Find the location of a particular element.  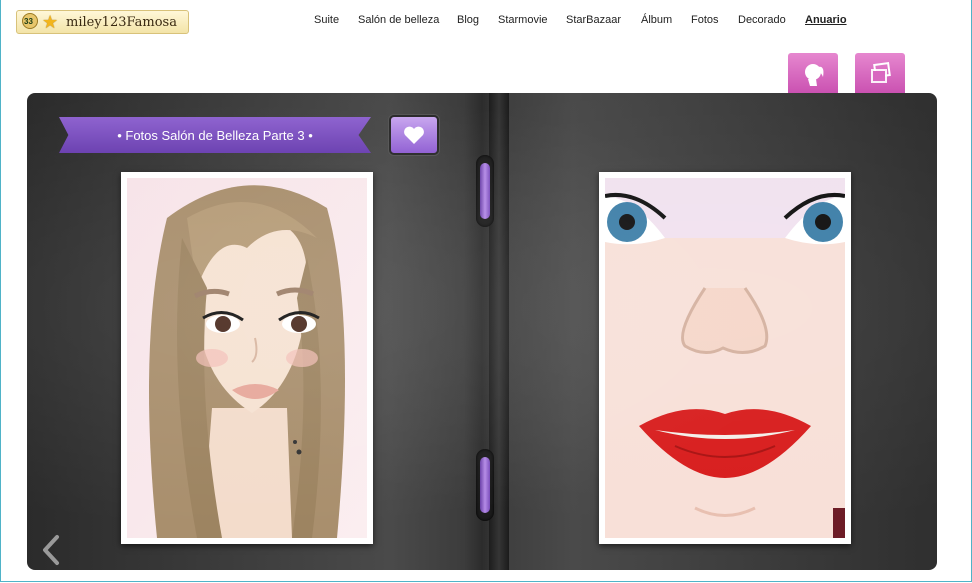

chevron-left-icon is located at coordinates (51, 550).